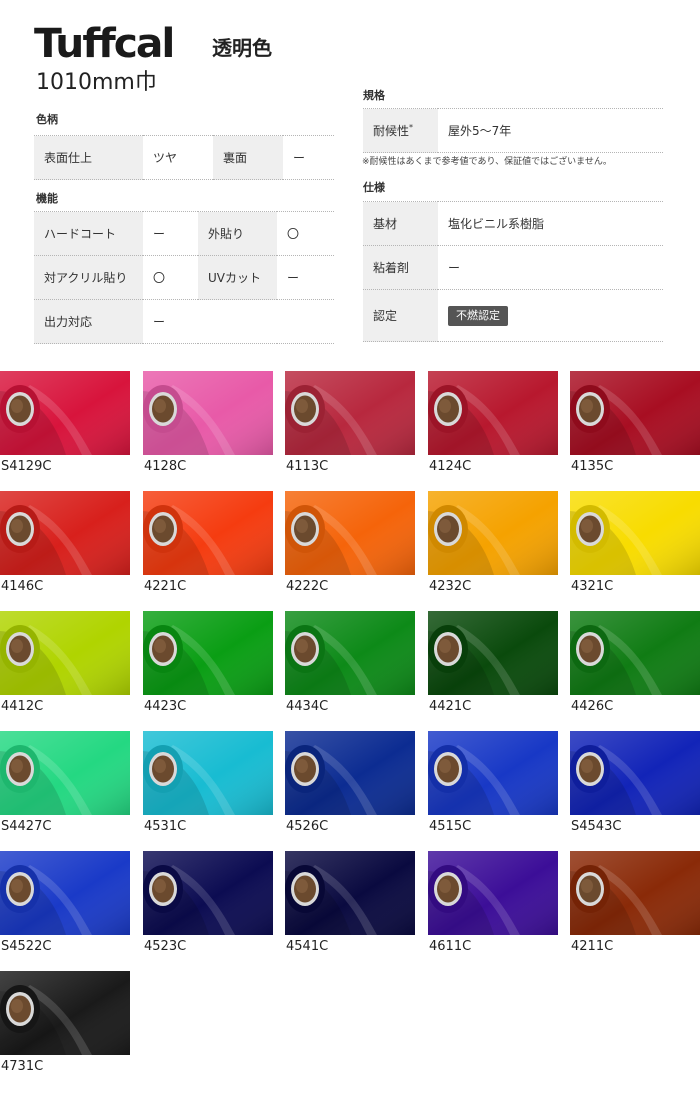 Image resolution: width=700 pixels, height=1100 pixels. What do you see at coordinates (88, 157) in the screenshot?
I see `surface-label: 表面仕上` at bounding box center [88, 157].